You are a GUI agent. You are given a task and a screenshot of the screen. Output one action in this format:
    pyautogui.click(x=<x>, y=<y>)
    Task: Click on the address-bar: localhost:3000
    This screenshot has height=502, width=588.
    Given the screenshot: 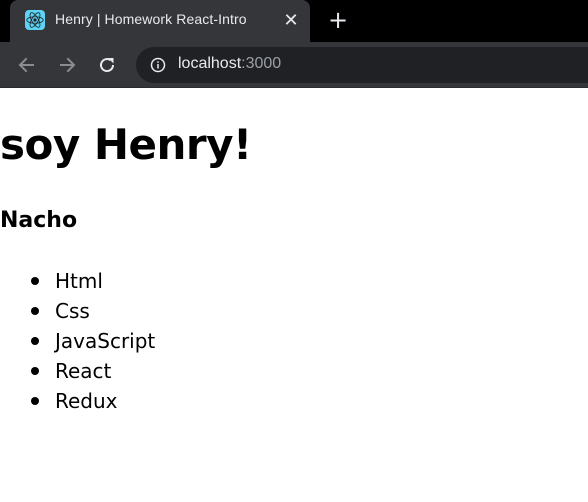 What is the action you would take?
    pyautogui.click(x=362, y=65)
    